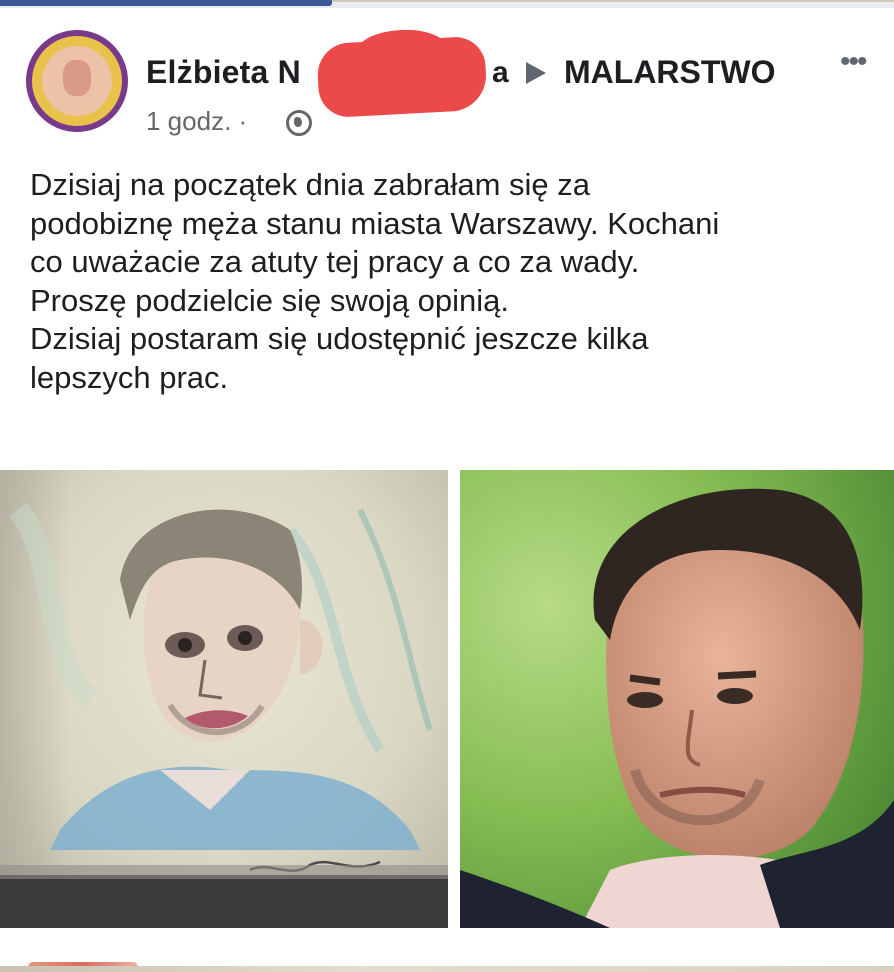 The height and width of the screenshot is (972, 894). I want to click on post-text-line: Dzisiaj na początek dnia zabrałam się za, so click(310, 184).